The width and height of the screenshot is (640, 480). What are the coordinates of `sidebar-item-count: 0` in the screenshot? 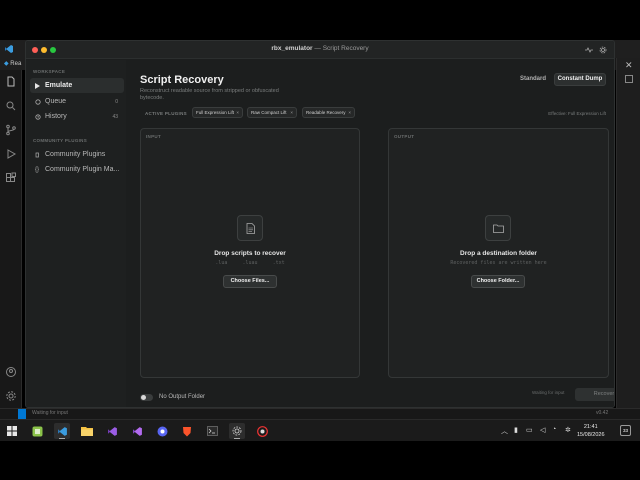 It's located at (116, 101).